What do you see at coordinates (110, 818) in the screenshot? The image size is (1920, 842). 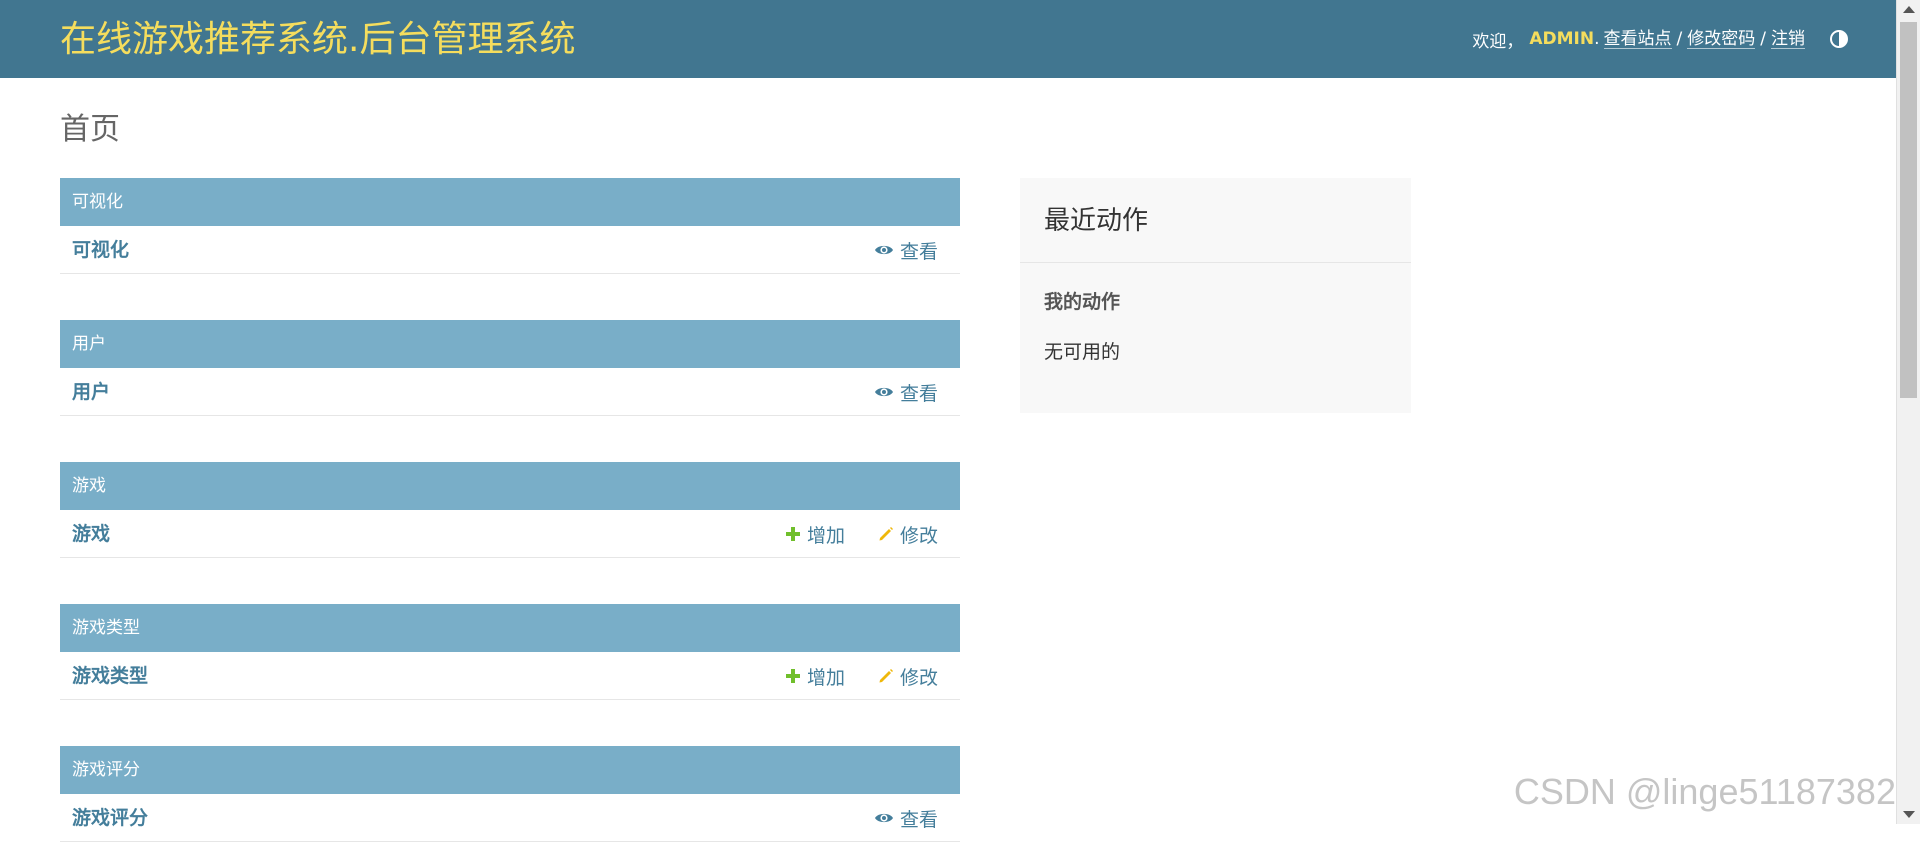 I see `model-link: 游戏评分` at bounding box center [110, 818].